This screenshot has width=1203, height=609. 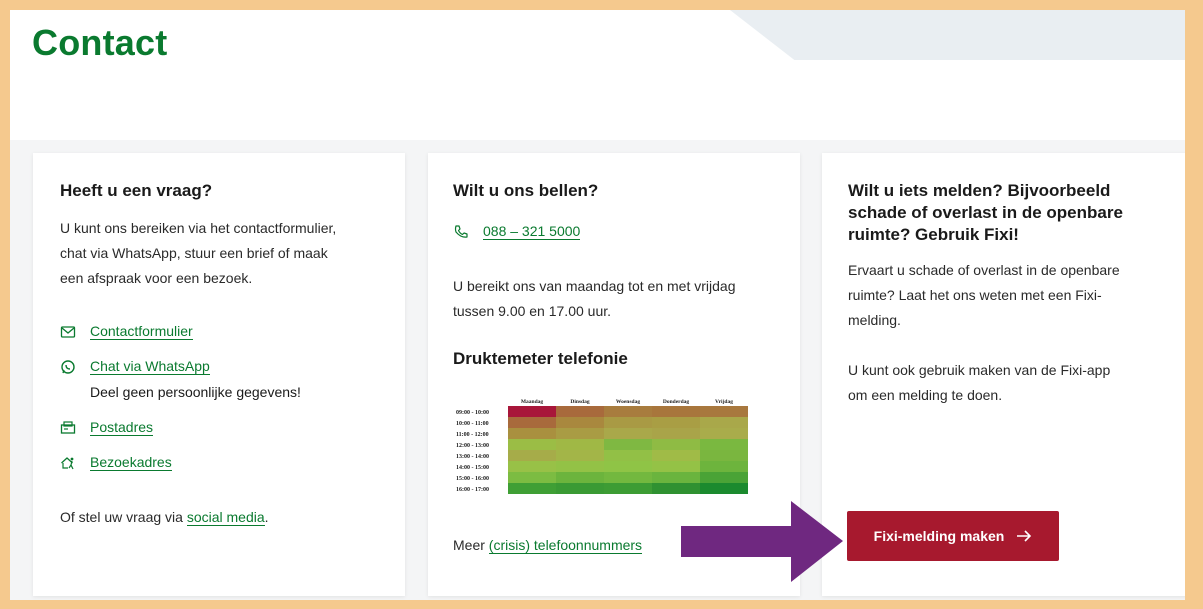 I want to click on question-intro-line: een afspraak voor een bezoek., so click(x=156, y=278).